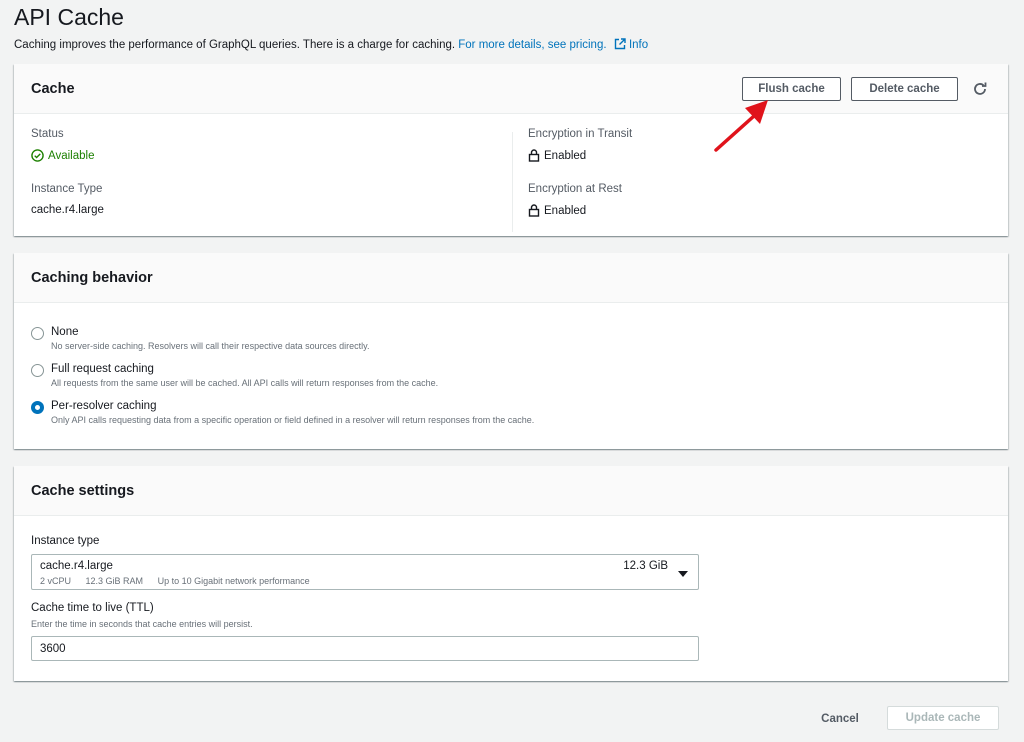 The height and width of the screenshot is (742, 1024). What do you see at coordinates (511, 89) in the screenshot?
I see `cache-panel-header: Cache Flush cache Delete cache` at bounding box center [511, 89].